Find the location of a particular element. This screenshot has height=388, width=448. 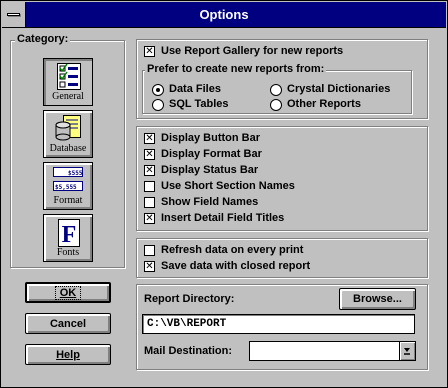

mail-destination-label: Mail Destination: is located at coordinates (188, 351).